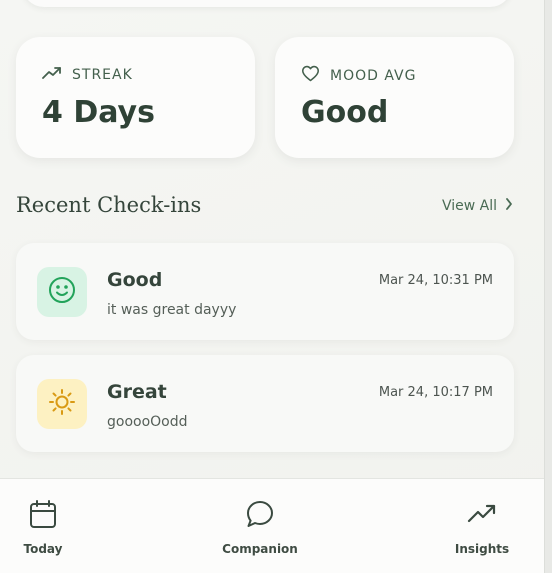 This screenshot has width=552, height=573. I want to click on mood-avg-card: MOOD AVG Good, so click(394, 97).